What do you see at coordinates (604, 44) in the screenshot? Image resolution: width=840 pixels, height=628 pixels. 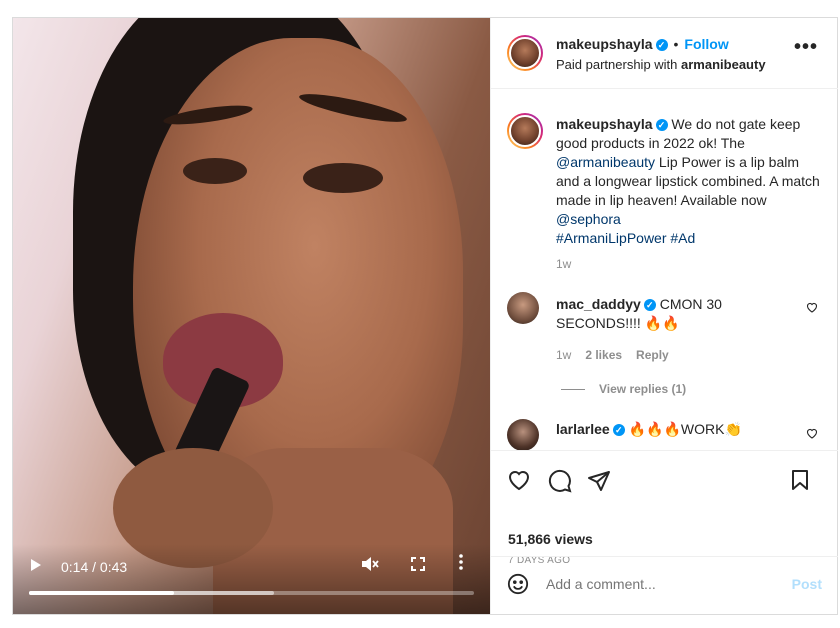 I see `author-username: makeupshayla` at bounding box center [604, 44].